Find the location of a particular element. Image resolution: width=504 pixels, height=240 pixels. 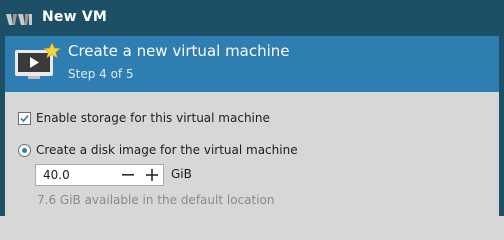

disk-size-unit: GiB is located at coordinates (181, 174).